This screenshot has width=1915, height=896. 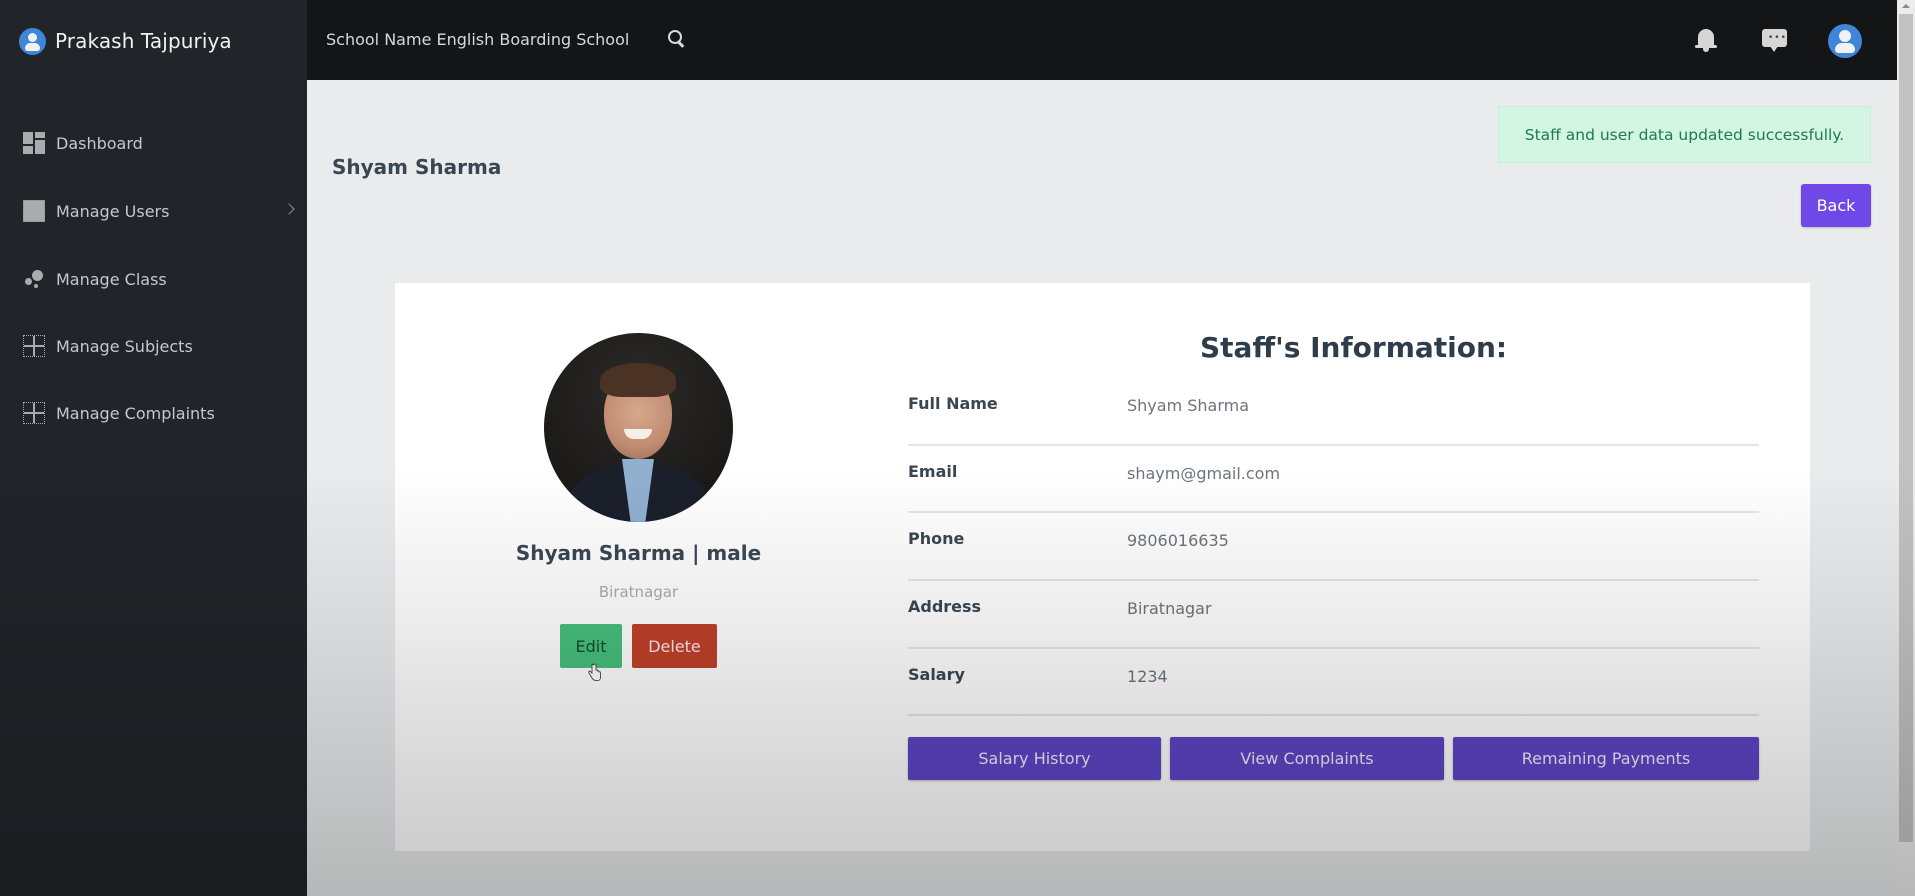 I want to click on salary-history-button: Salary History, so click(x=1034, y=758).